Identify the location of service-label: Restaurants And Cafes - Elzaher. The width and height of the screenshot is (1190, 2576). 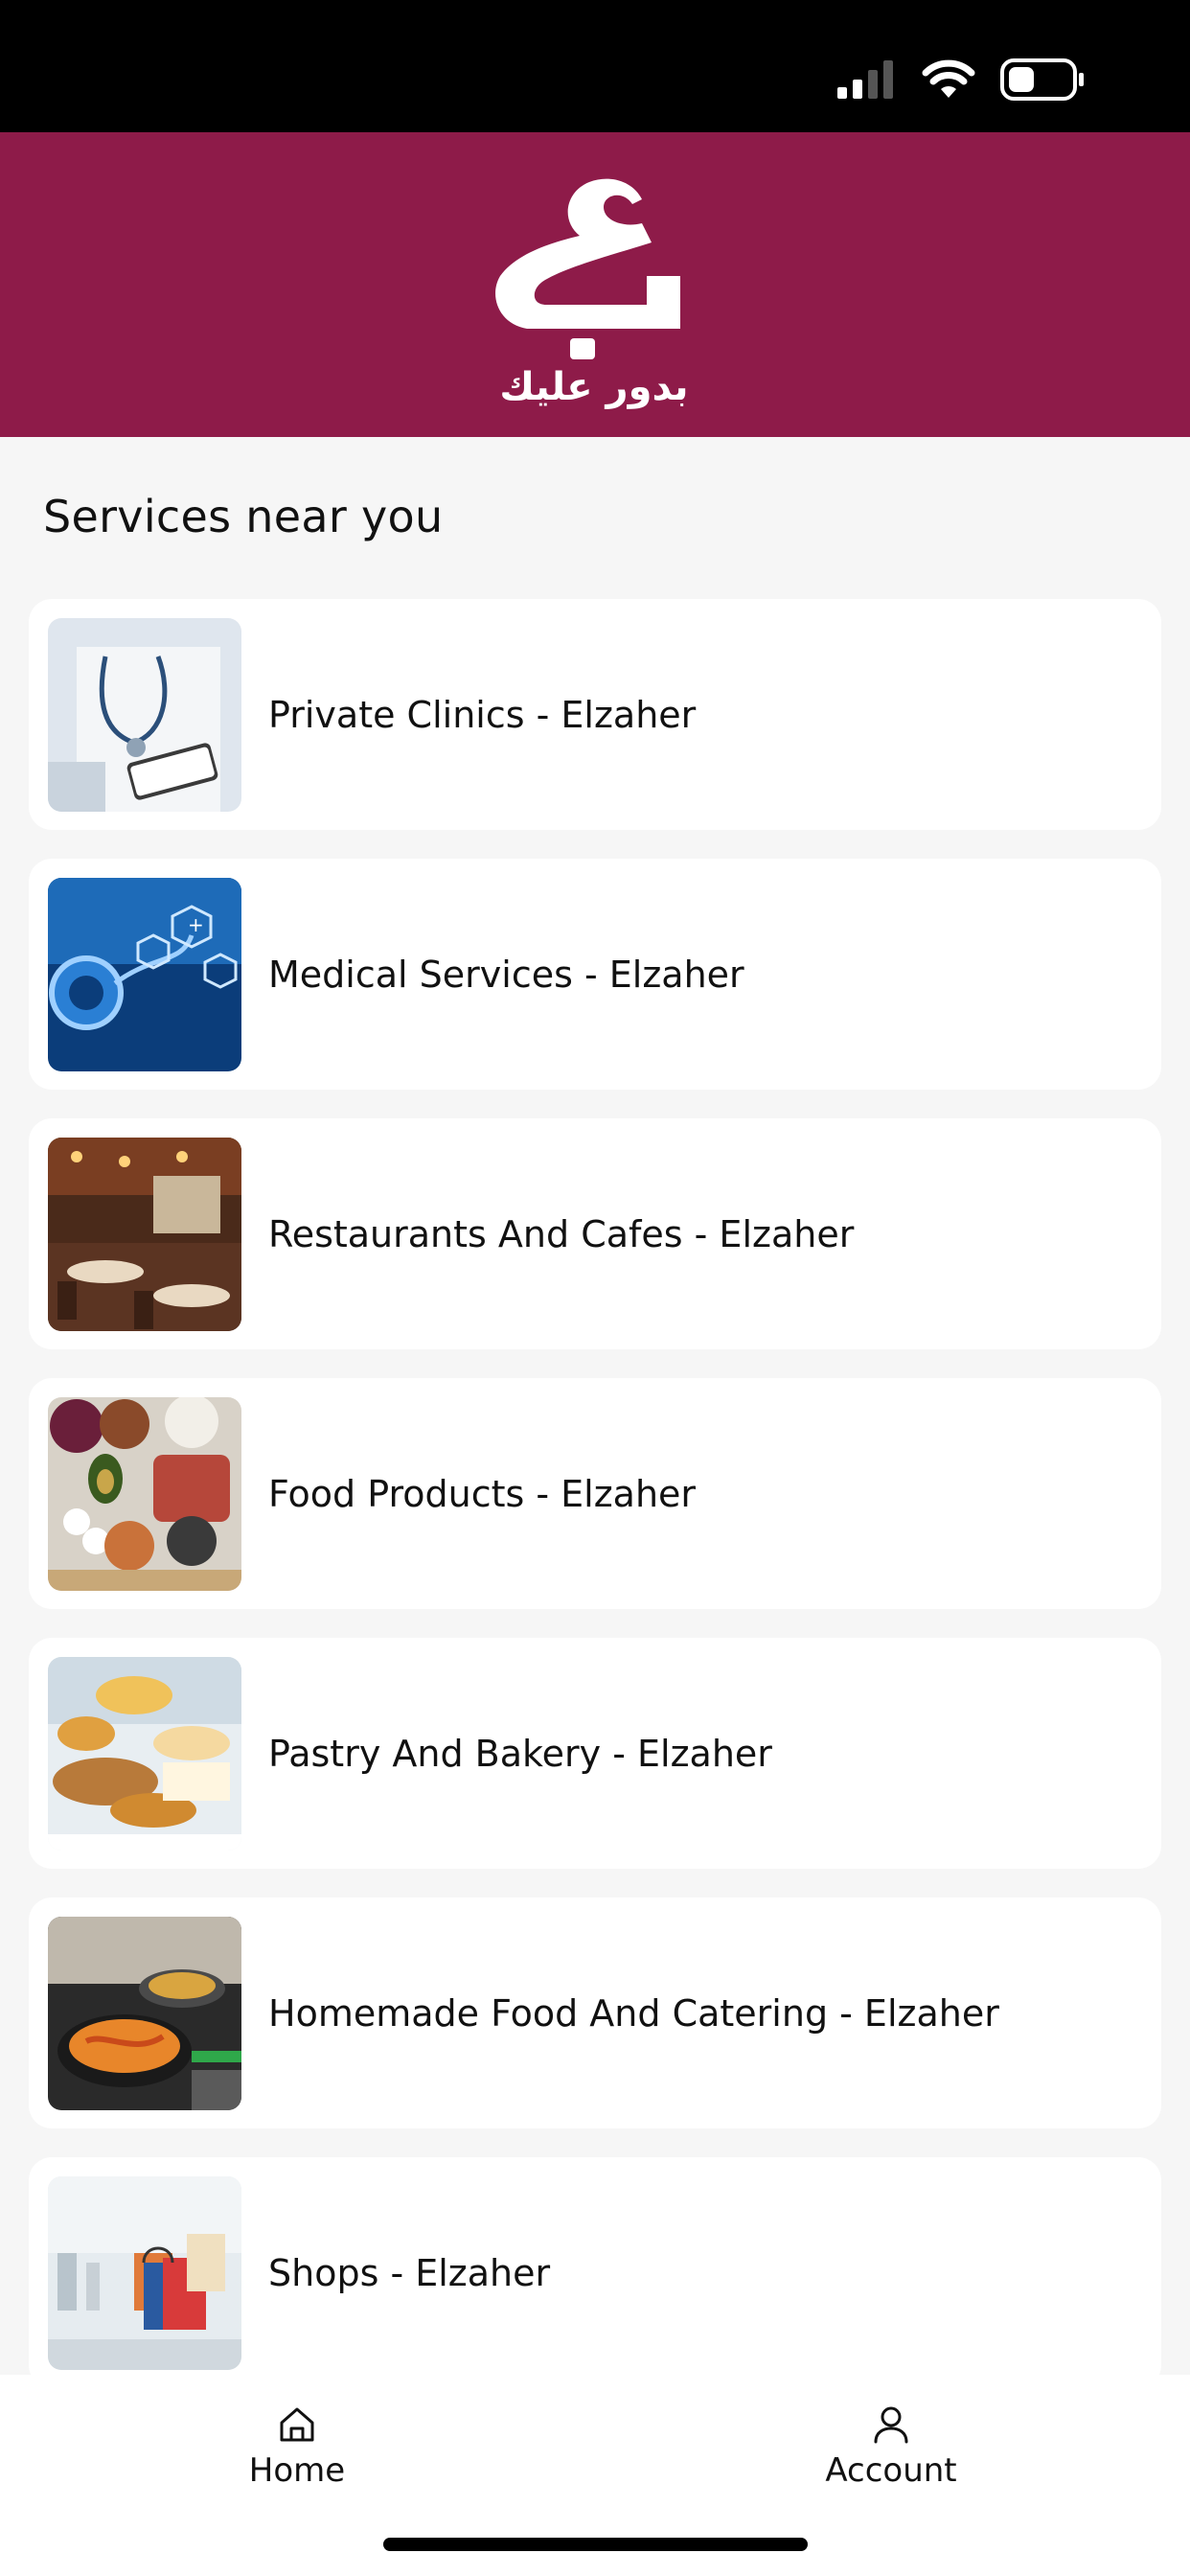
(561, 1233).